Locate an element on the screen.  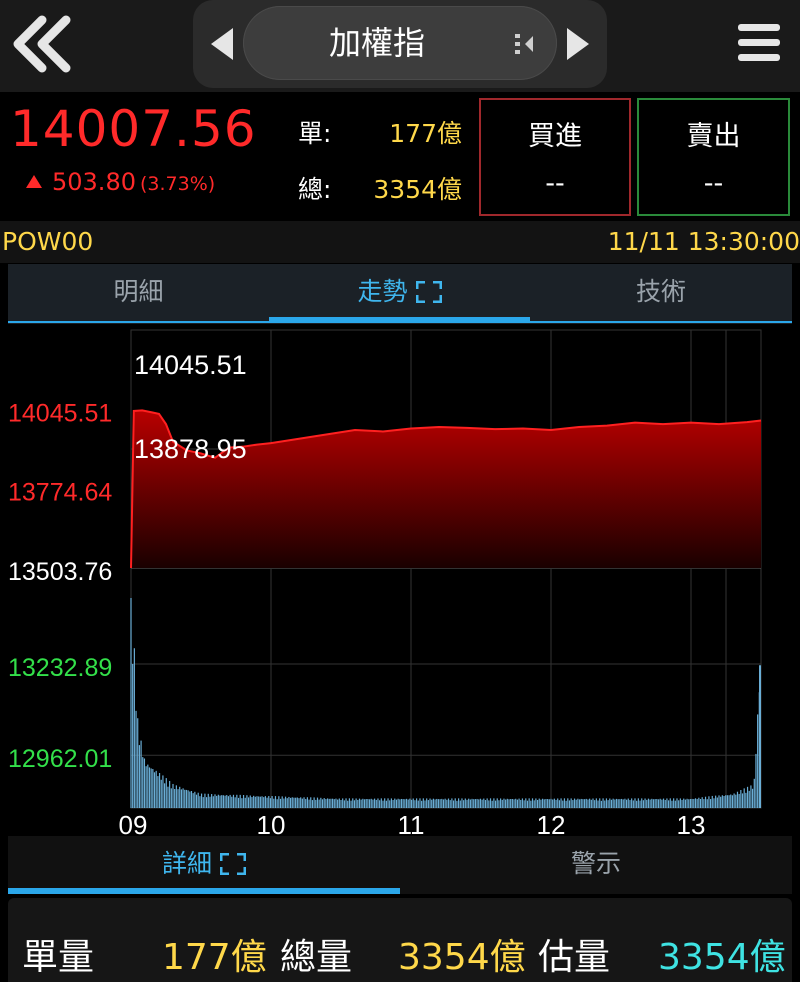
change-percent: (3.73%) is located at coordinates (177, 184).